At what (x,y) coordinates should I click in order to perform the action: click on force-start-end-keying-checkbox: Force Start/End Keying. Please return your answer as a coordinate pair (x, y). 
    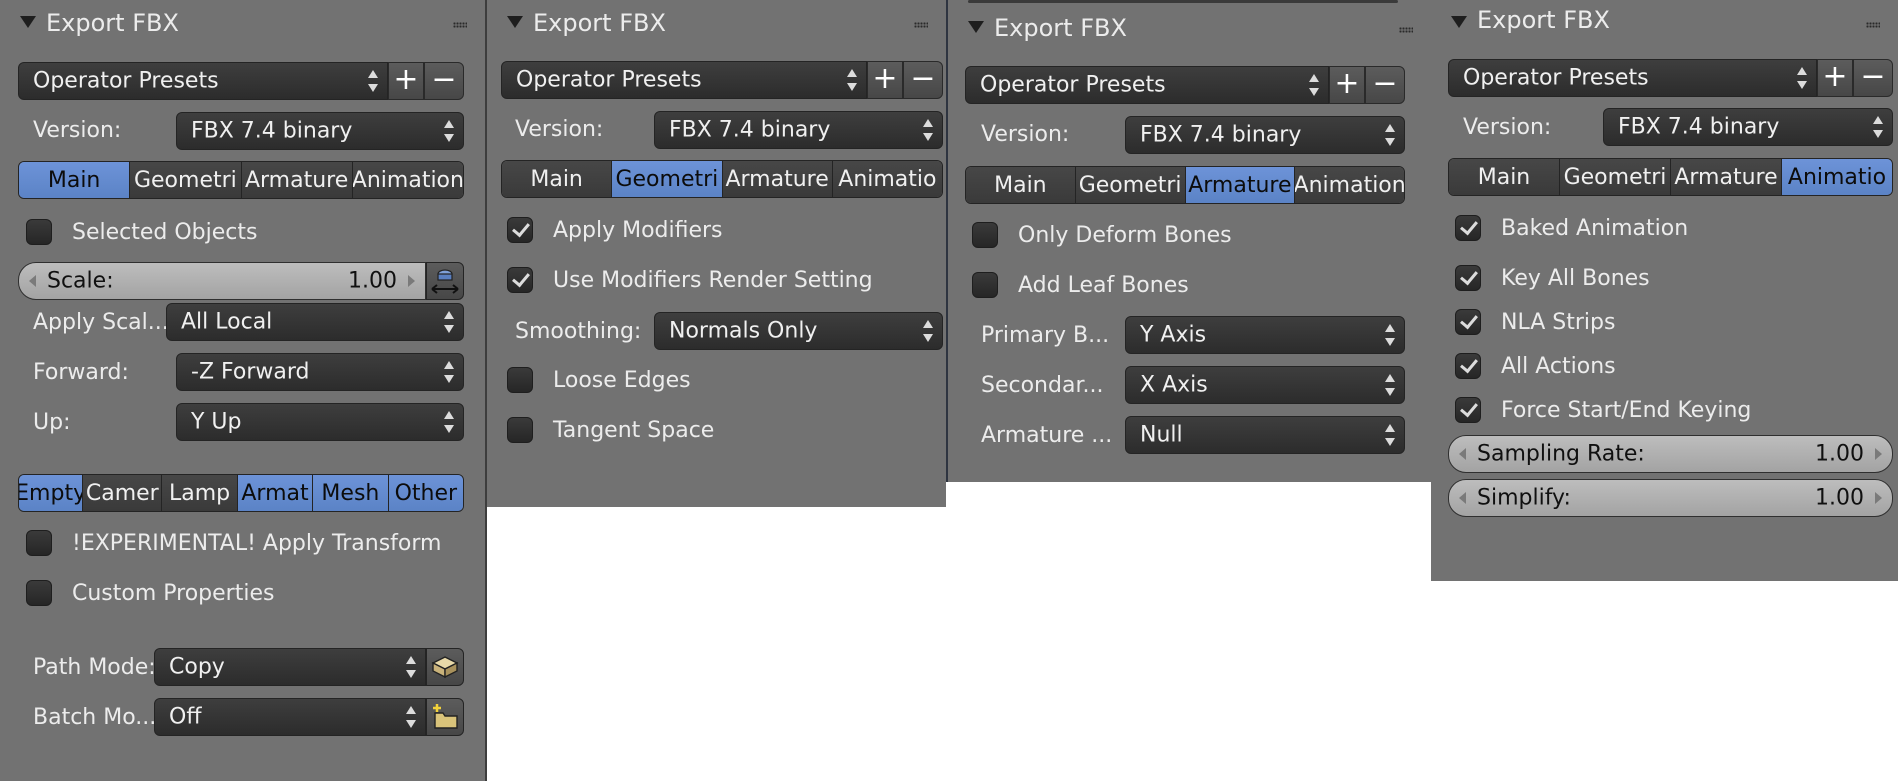
    Looking at the image, I should click on (1603, 410).